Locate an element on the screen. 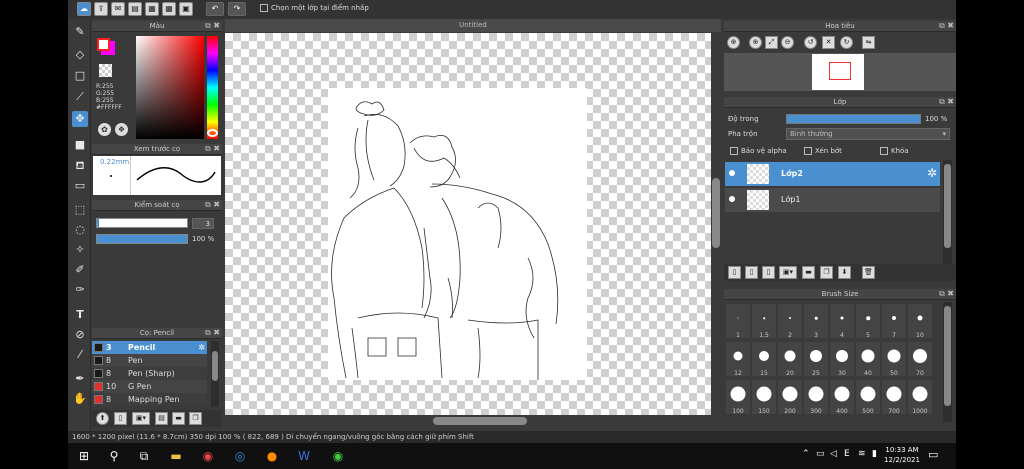 Image resolution: width=1024 pixels, height=469 pixels. word-icon: W is located at coordinates (304, 456).